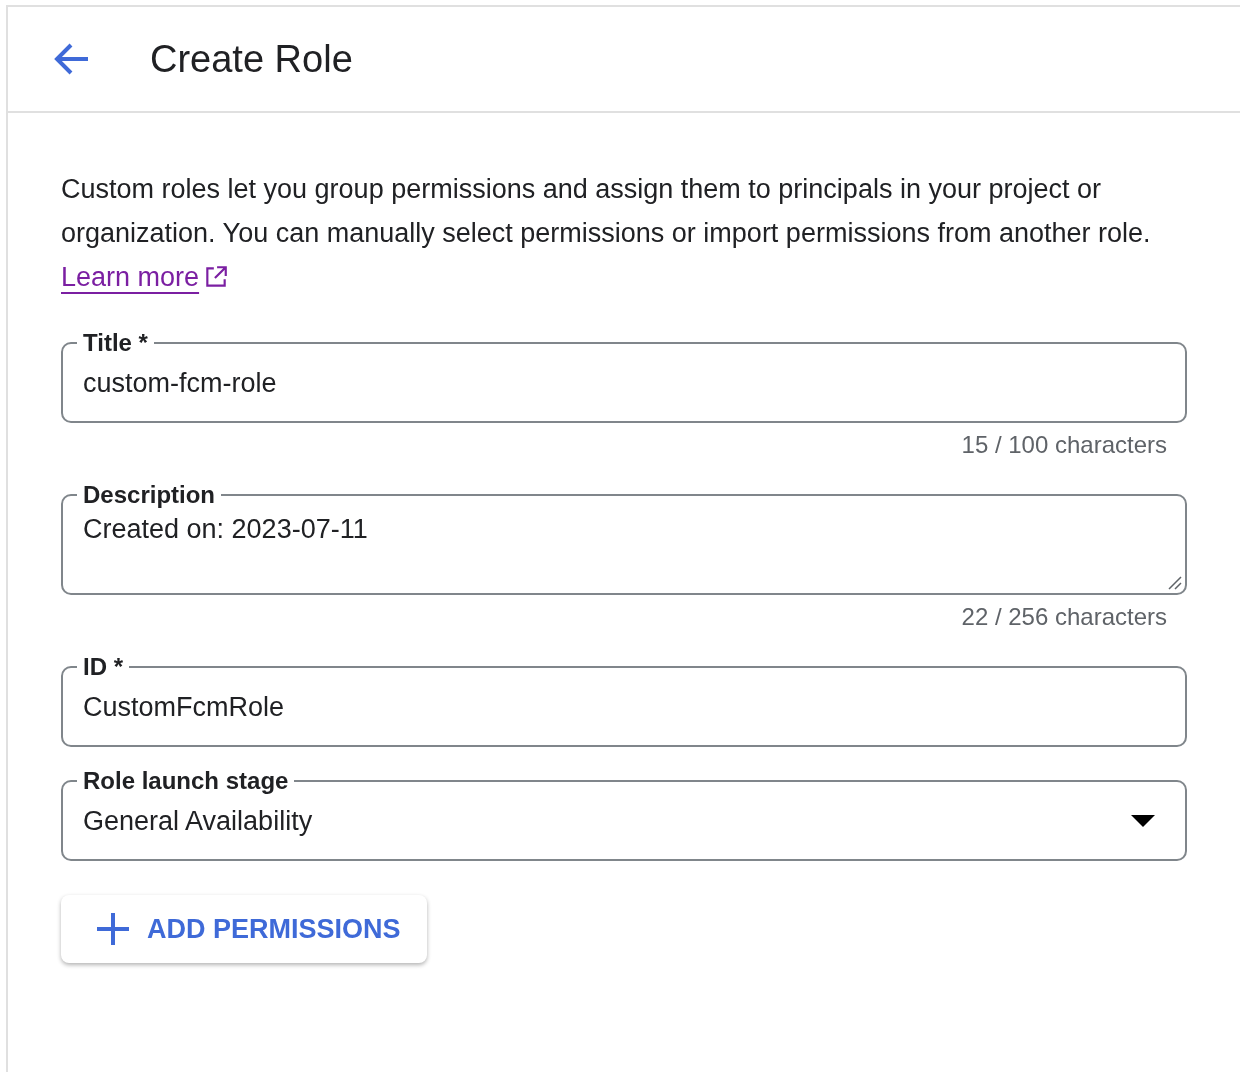  Describe the element at coordinates (225, 529) in the screenshot. I see `field-value: Created on: 2023-07-11` at that location.